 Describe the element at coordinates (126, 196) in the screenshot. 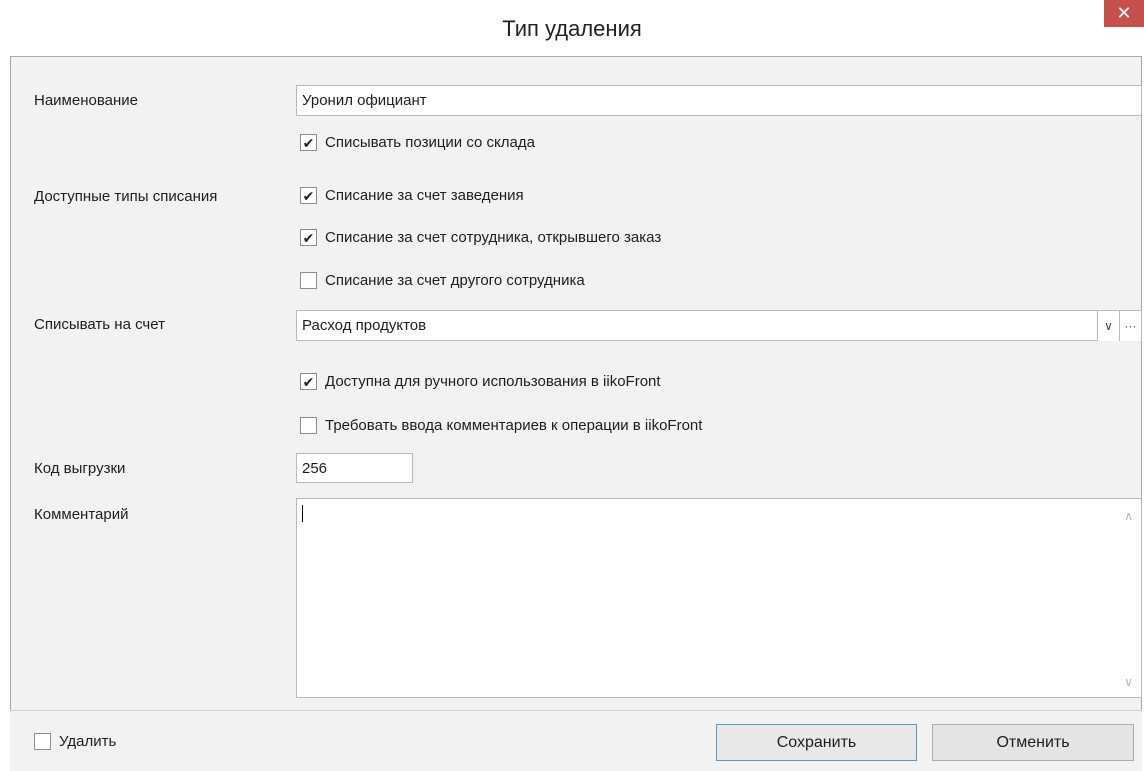

I see `writeoff-types-label: Доступные типы списания` at that location.